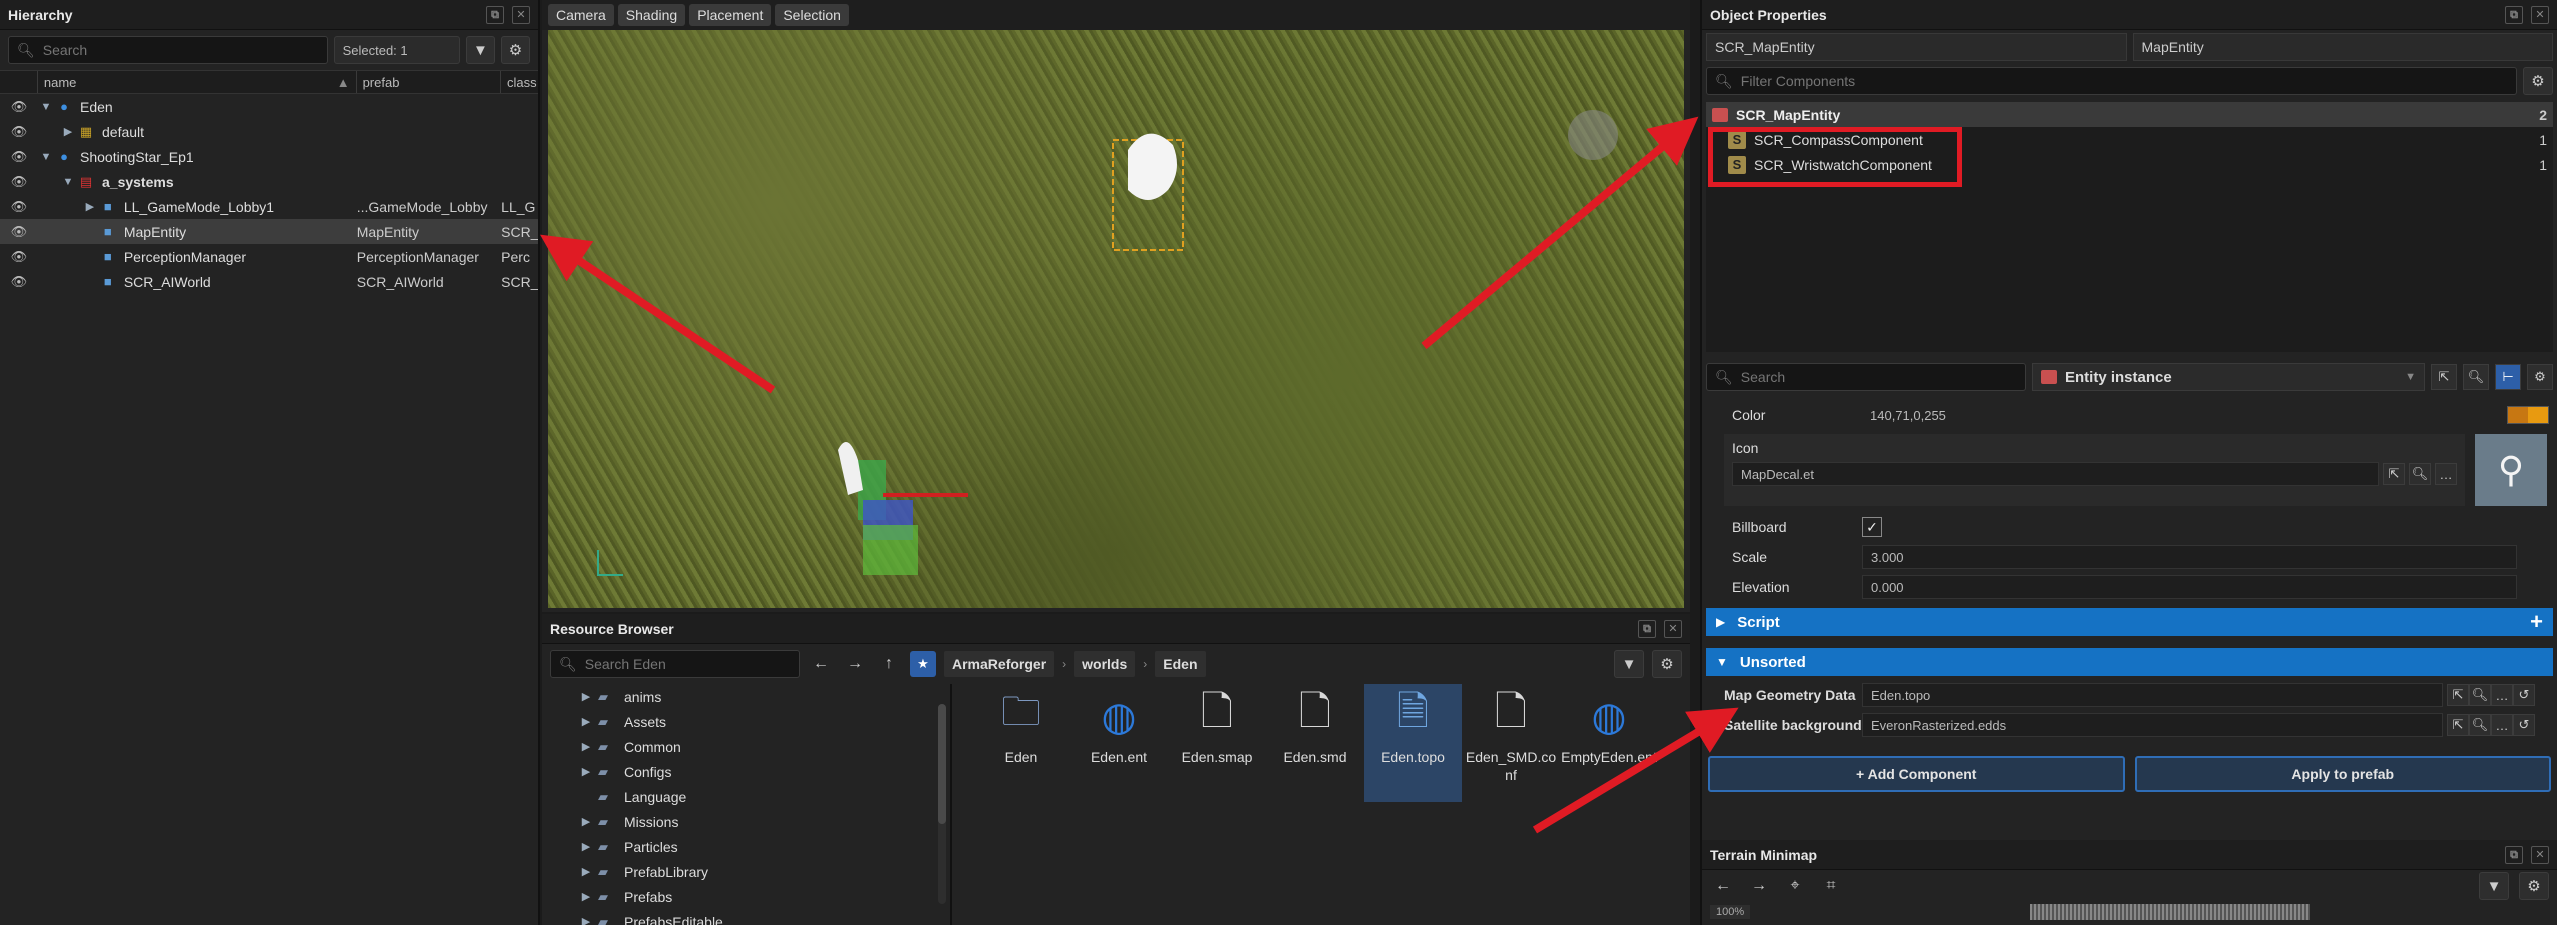 The width and height of the screenshot is (2557, 925). I want to click on tree-row: 👁︎ ▼ ▤ a_systems, so click(269, 181).